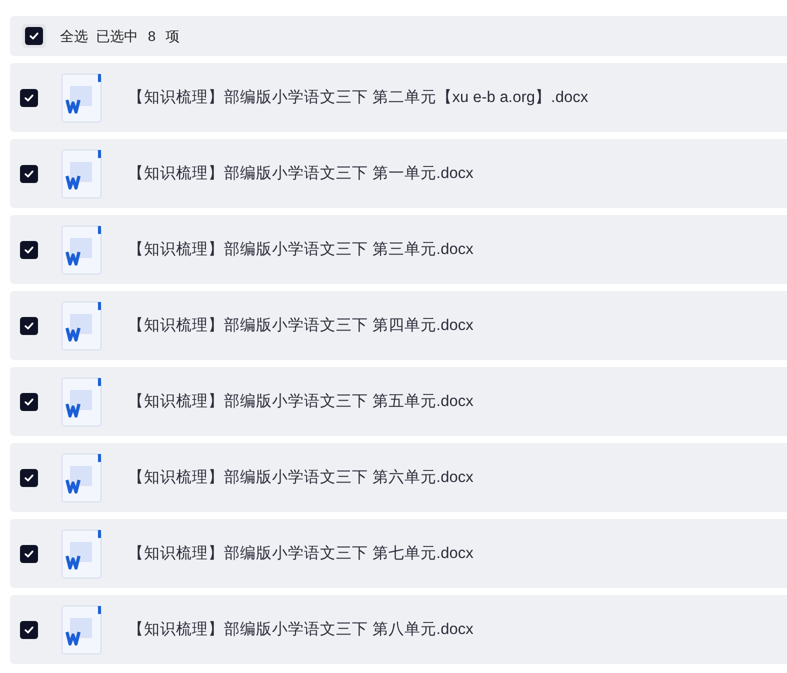 This screenshot has width=787, height=673. What do you see at coordinates (301, 478) in the screenshot?
I see `file-name: 【知识梳理】部编版小学语文三下 第六单元.docx` at bounding box center [301, 478].